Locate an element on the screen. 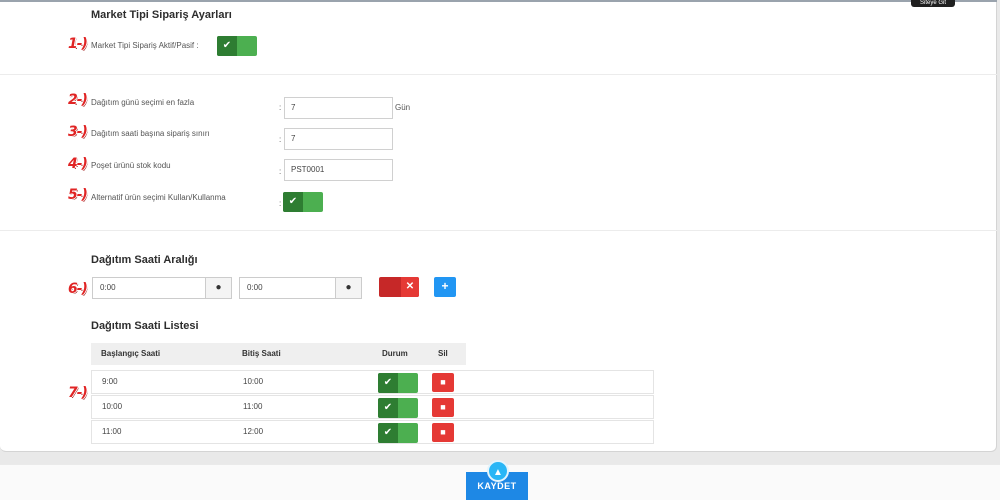 The width and height of the screenshot is (1000, 500). end-time-cell: 12:00 is located at coordinates (253, 431).